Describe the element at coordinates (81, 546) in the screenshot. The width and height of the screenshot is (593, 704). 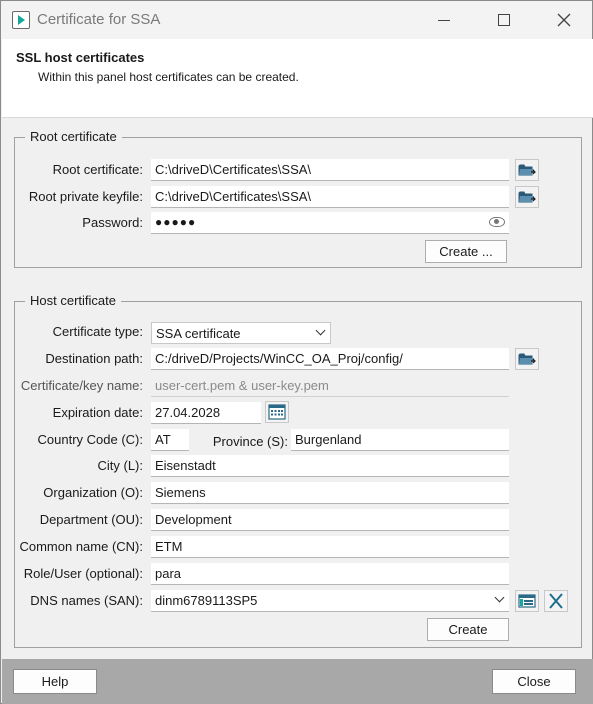
I see `common-name-label: Common name (CN):` at that location.